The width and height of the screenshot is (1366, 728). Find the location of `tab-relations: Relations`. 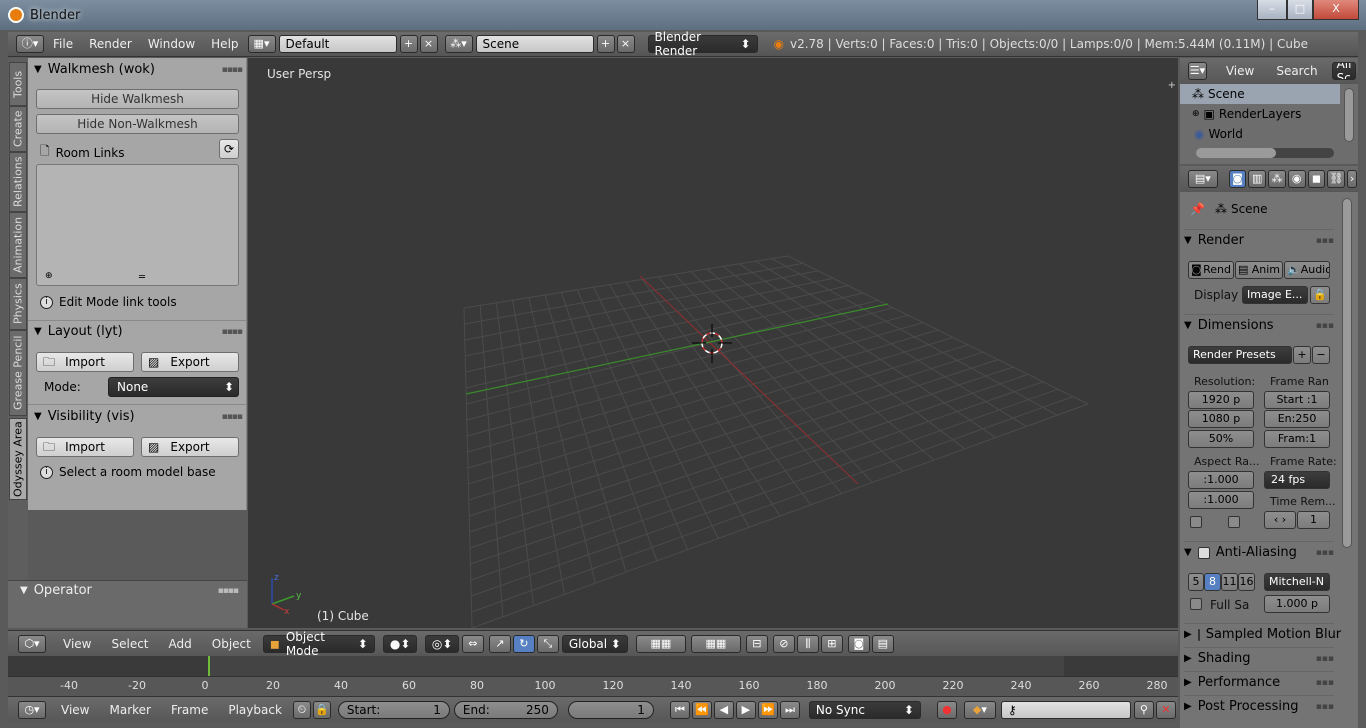

tab-relations: Relations is located at coordinates (18, 182).